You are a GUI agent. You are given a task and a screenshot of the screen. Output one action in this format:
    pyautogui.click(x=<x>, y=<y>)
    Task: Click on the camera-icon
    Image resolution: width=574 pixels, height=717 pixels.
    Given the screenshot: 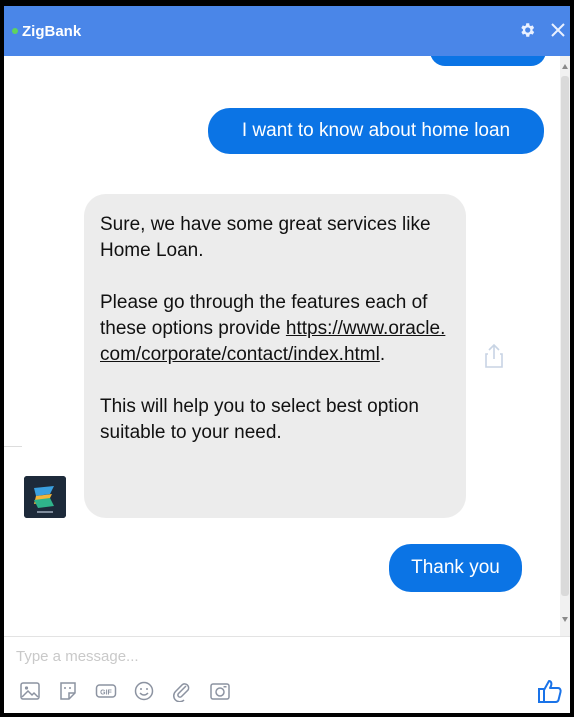 What is the action you would take?
    pyautogui.click(x=220, y=691)
    